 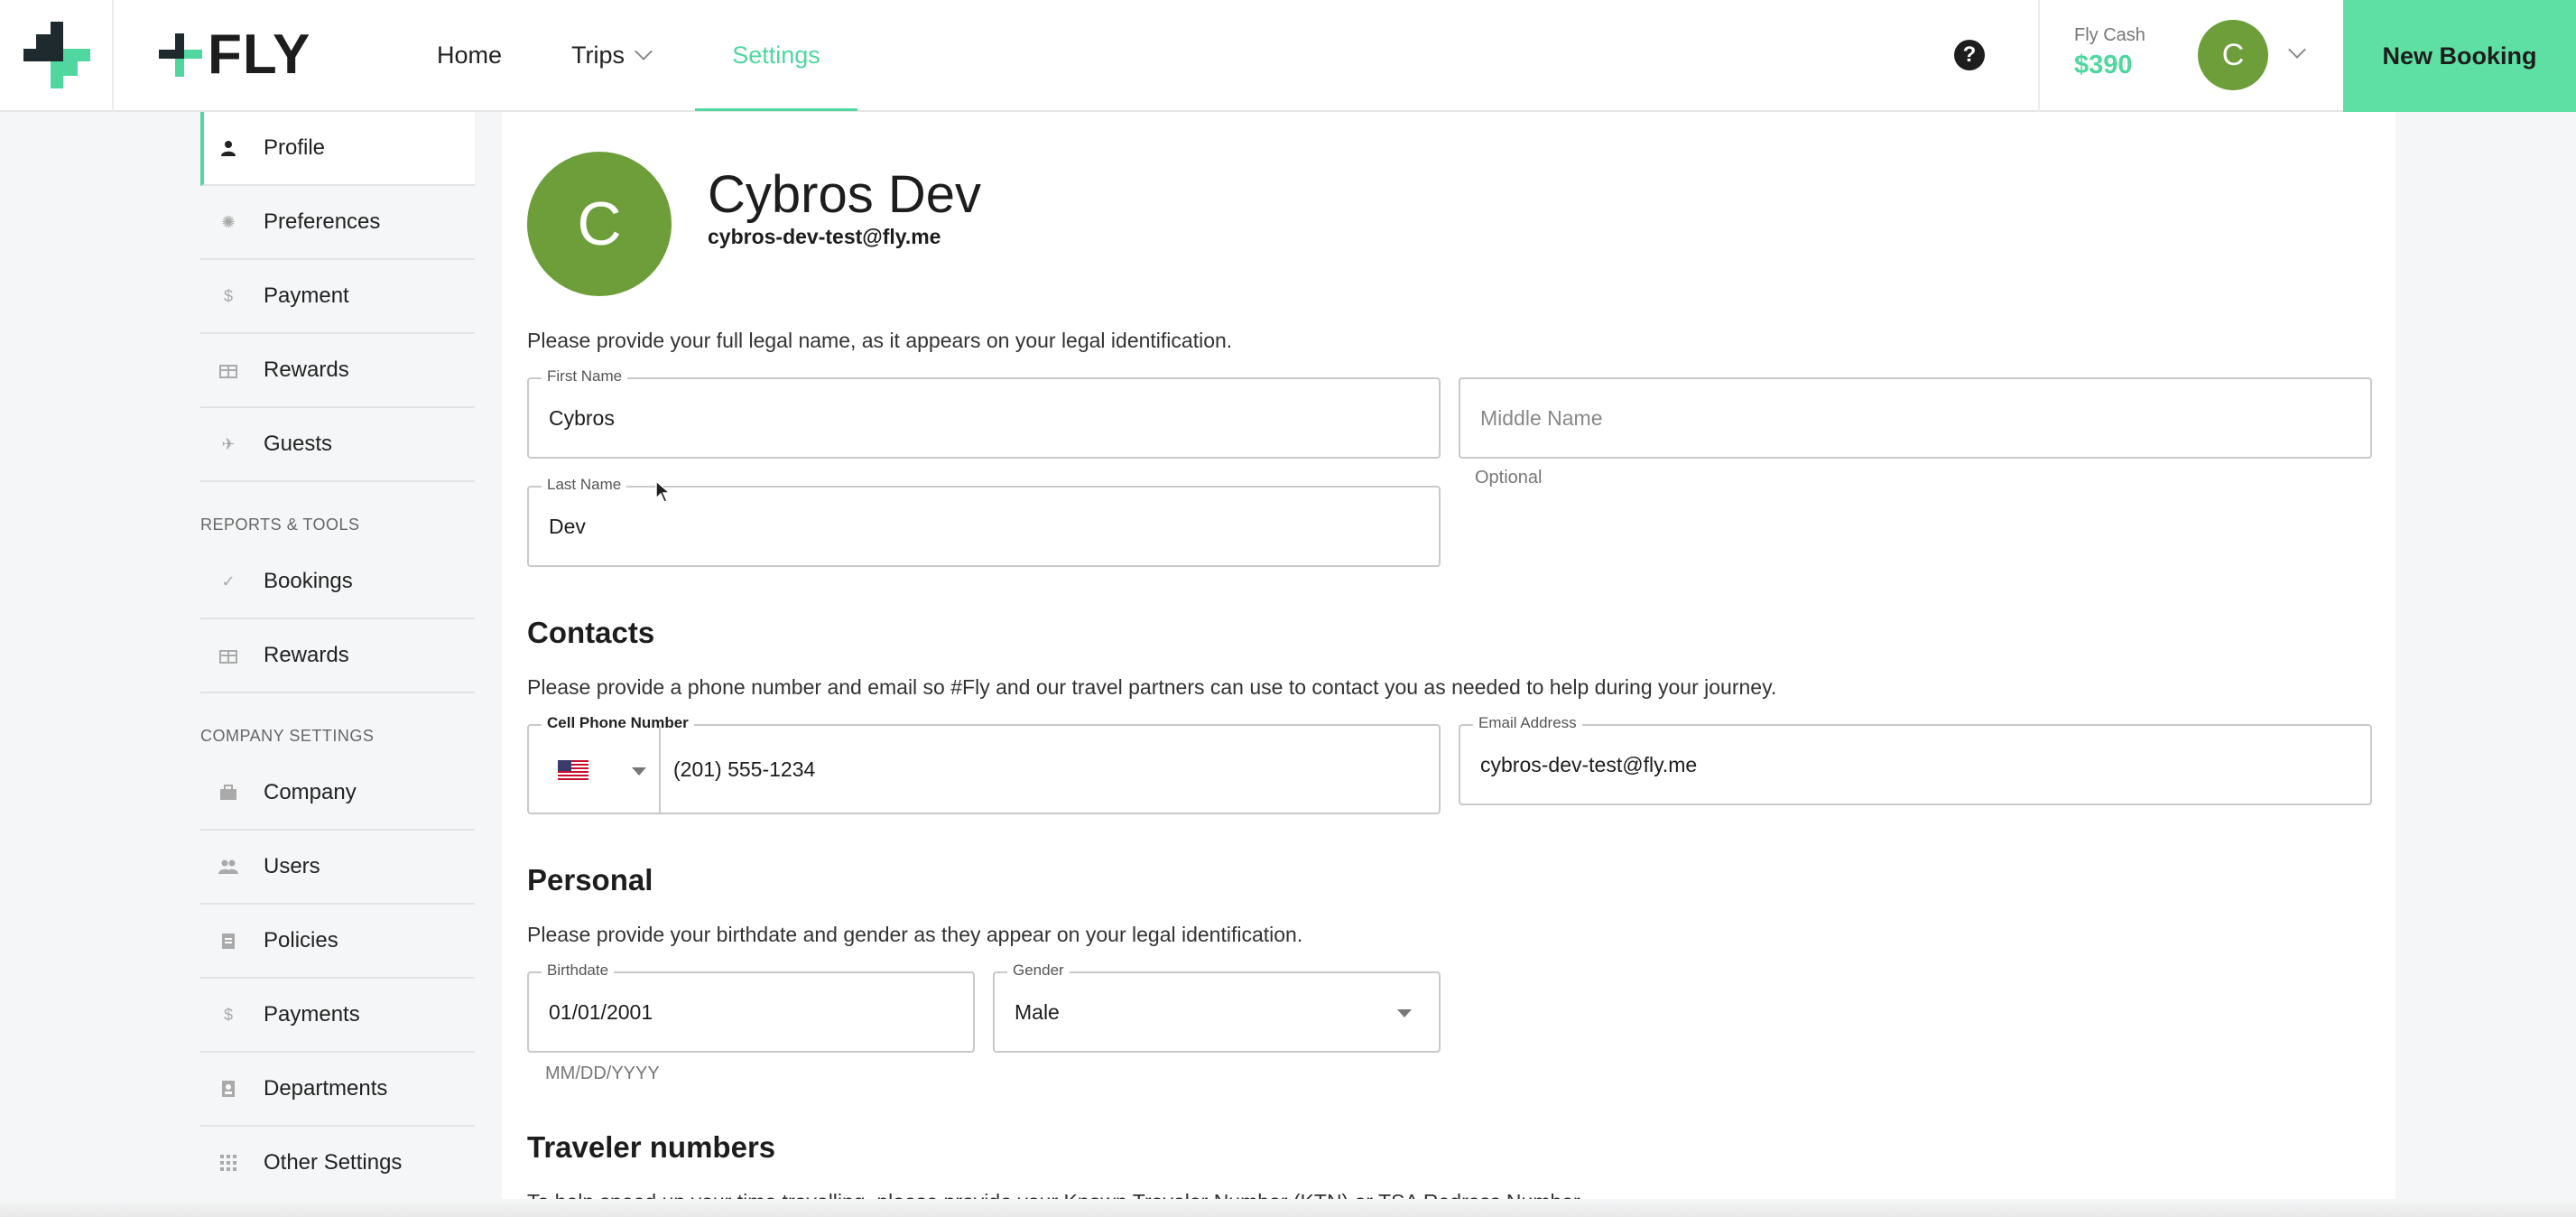 What do you see at coordinates (663, 491) in the screenshot?
I see `mouse-cursor-icon` at bounding box center [663, 491].